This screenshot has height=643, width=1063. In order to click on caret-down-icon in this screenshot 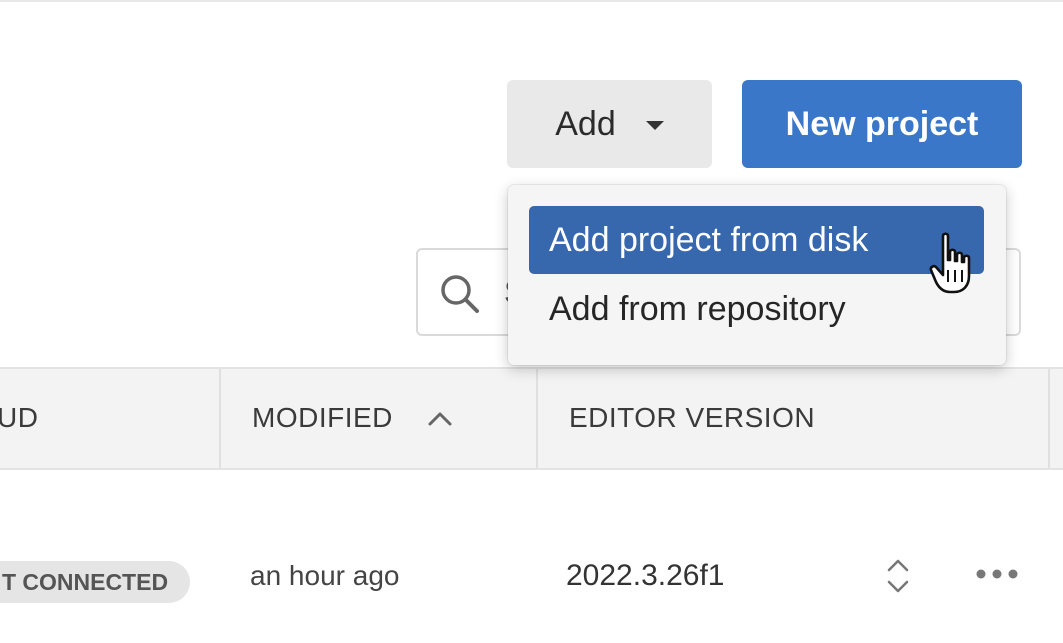, I will do `click(654, 125)`.